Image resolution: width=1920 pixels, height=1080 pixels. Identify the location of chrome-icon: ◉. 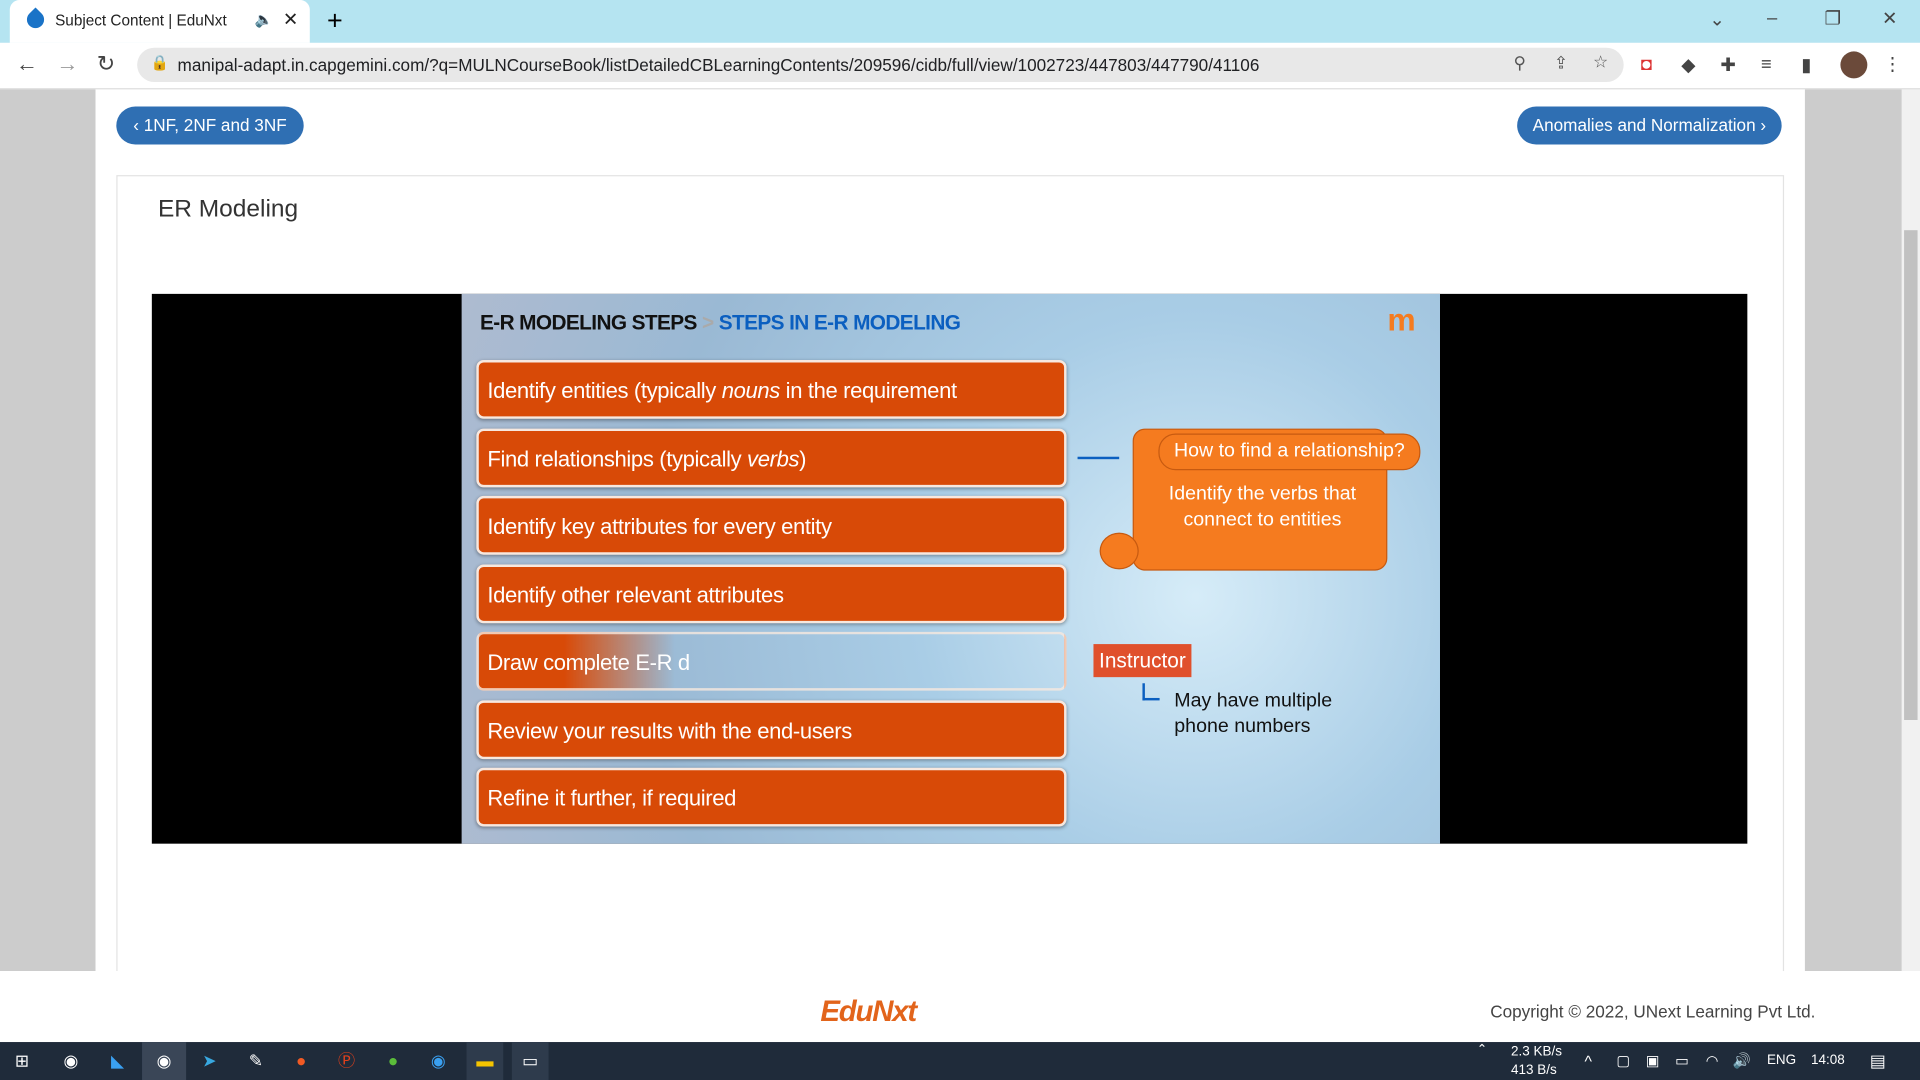
(71, 1061).